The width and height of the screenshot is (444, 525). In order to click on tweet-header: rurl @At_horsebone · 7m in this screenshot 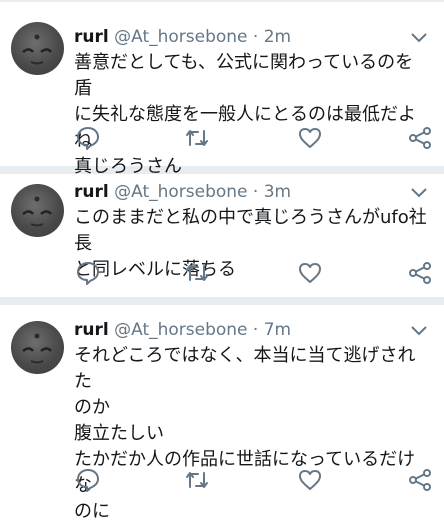, I will do `click(182, 330)`.